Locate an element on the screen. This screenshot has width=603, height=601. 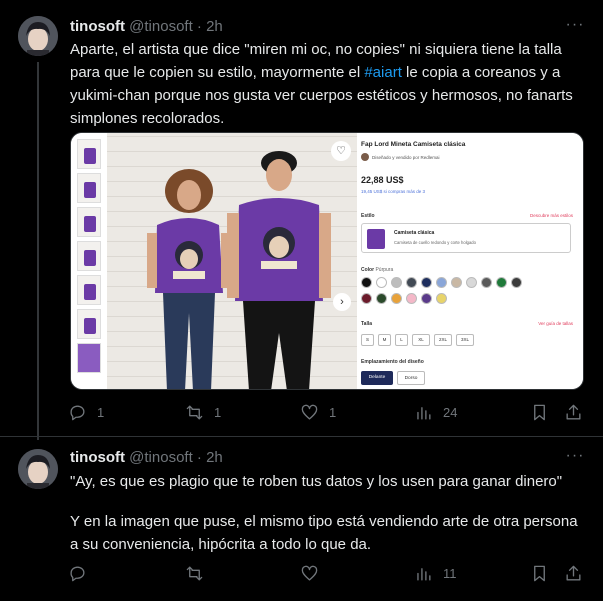
style-link: Descubre más estilos is located at coordinates (551, 215).